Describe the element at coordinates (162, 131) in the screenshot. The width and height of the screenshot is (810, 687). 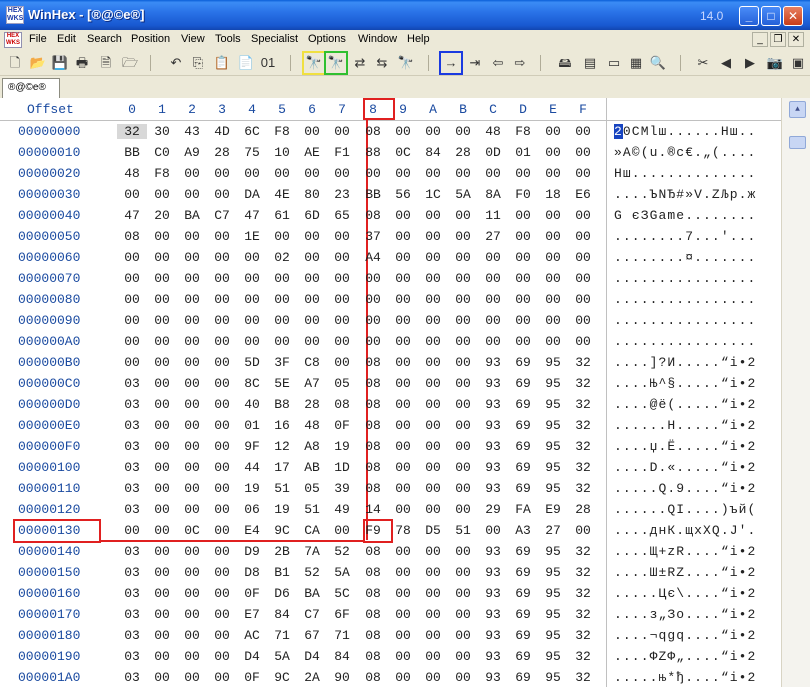
I see `hex-byte: 30` at that location.